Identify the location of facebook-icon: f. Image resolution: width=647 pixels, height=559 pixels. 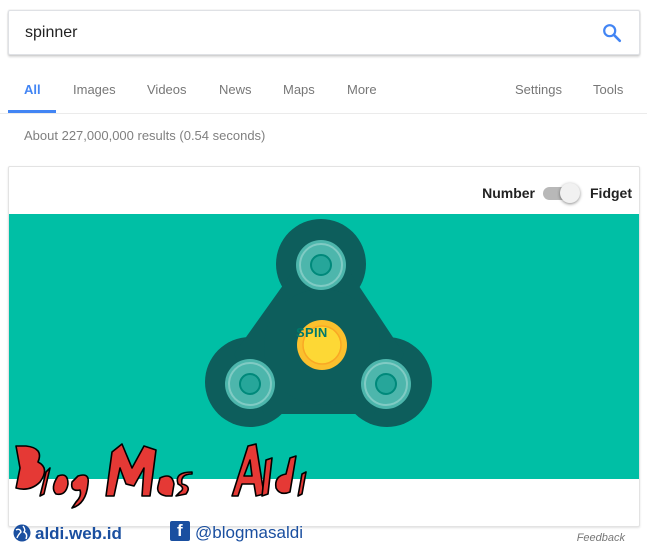
(180, 531).